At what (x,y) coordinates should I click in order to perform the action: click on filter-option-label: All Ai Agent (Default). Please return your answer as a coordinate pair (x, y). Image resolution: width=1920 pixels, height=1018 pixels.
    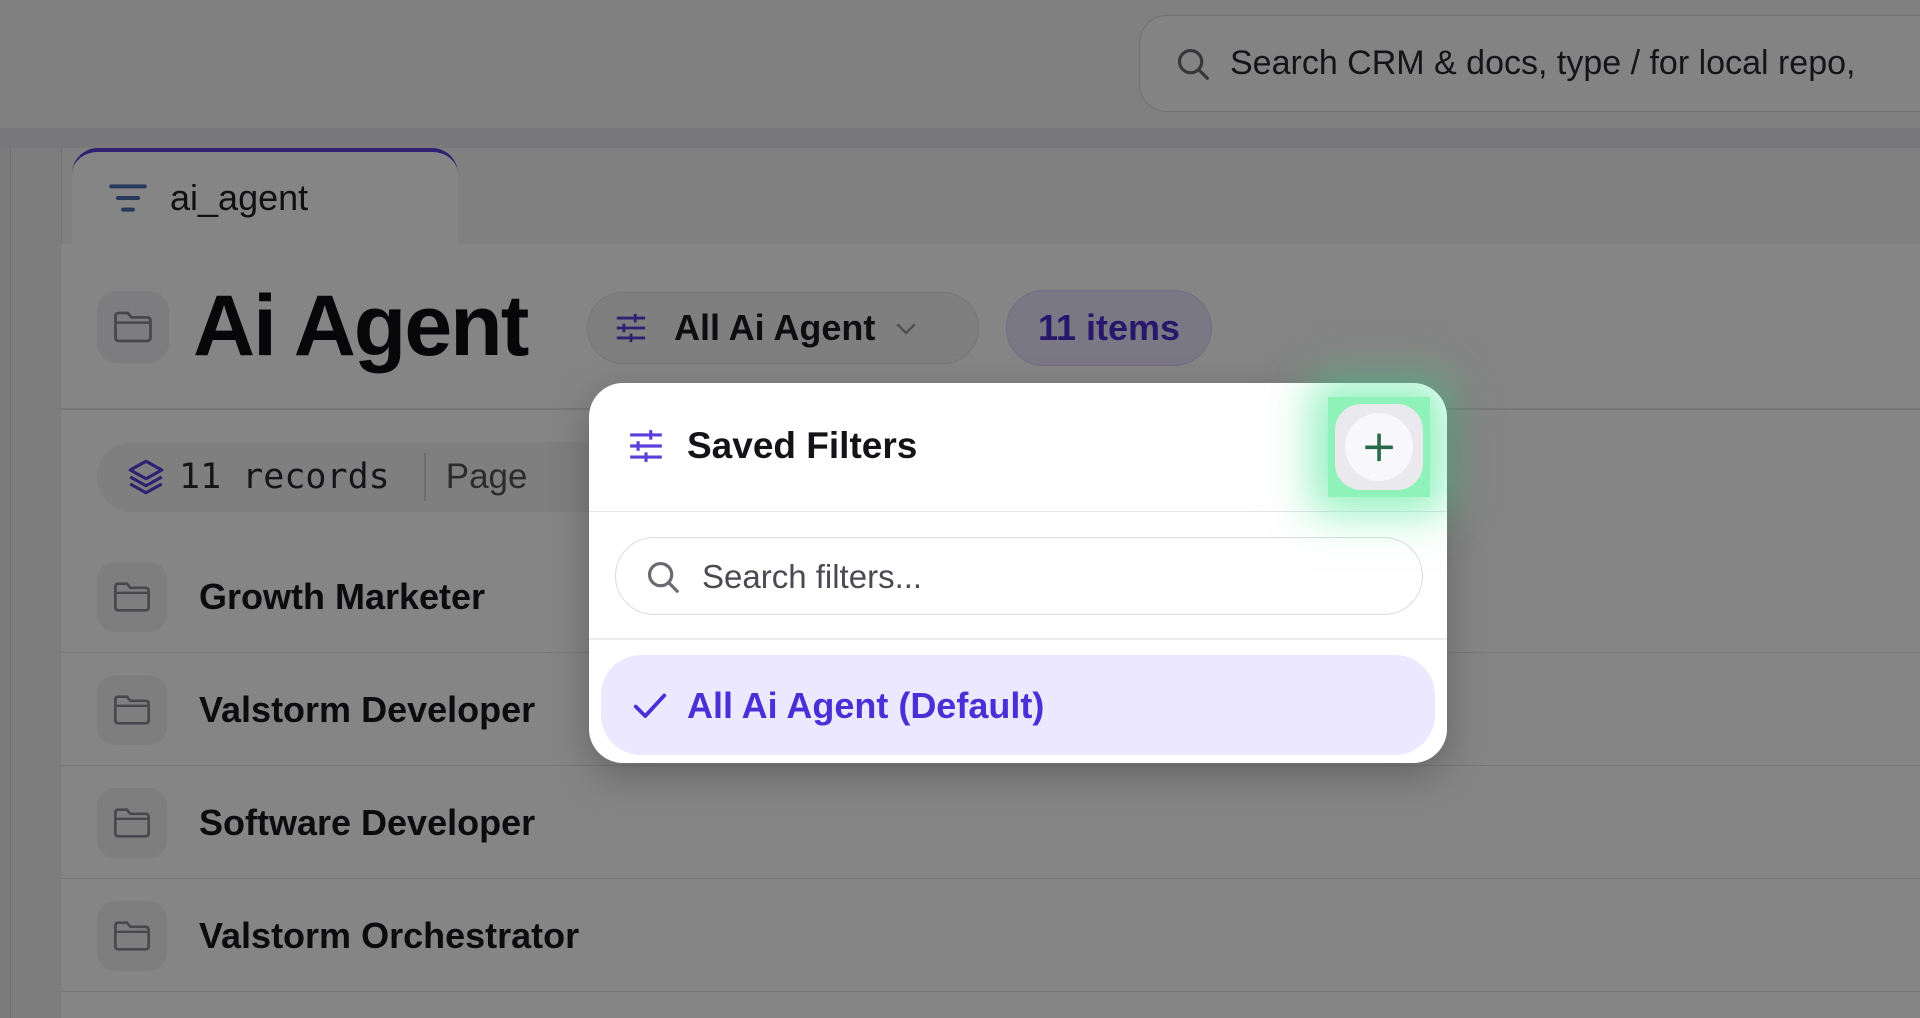
    Looking at the image, I should click on (866, 705).